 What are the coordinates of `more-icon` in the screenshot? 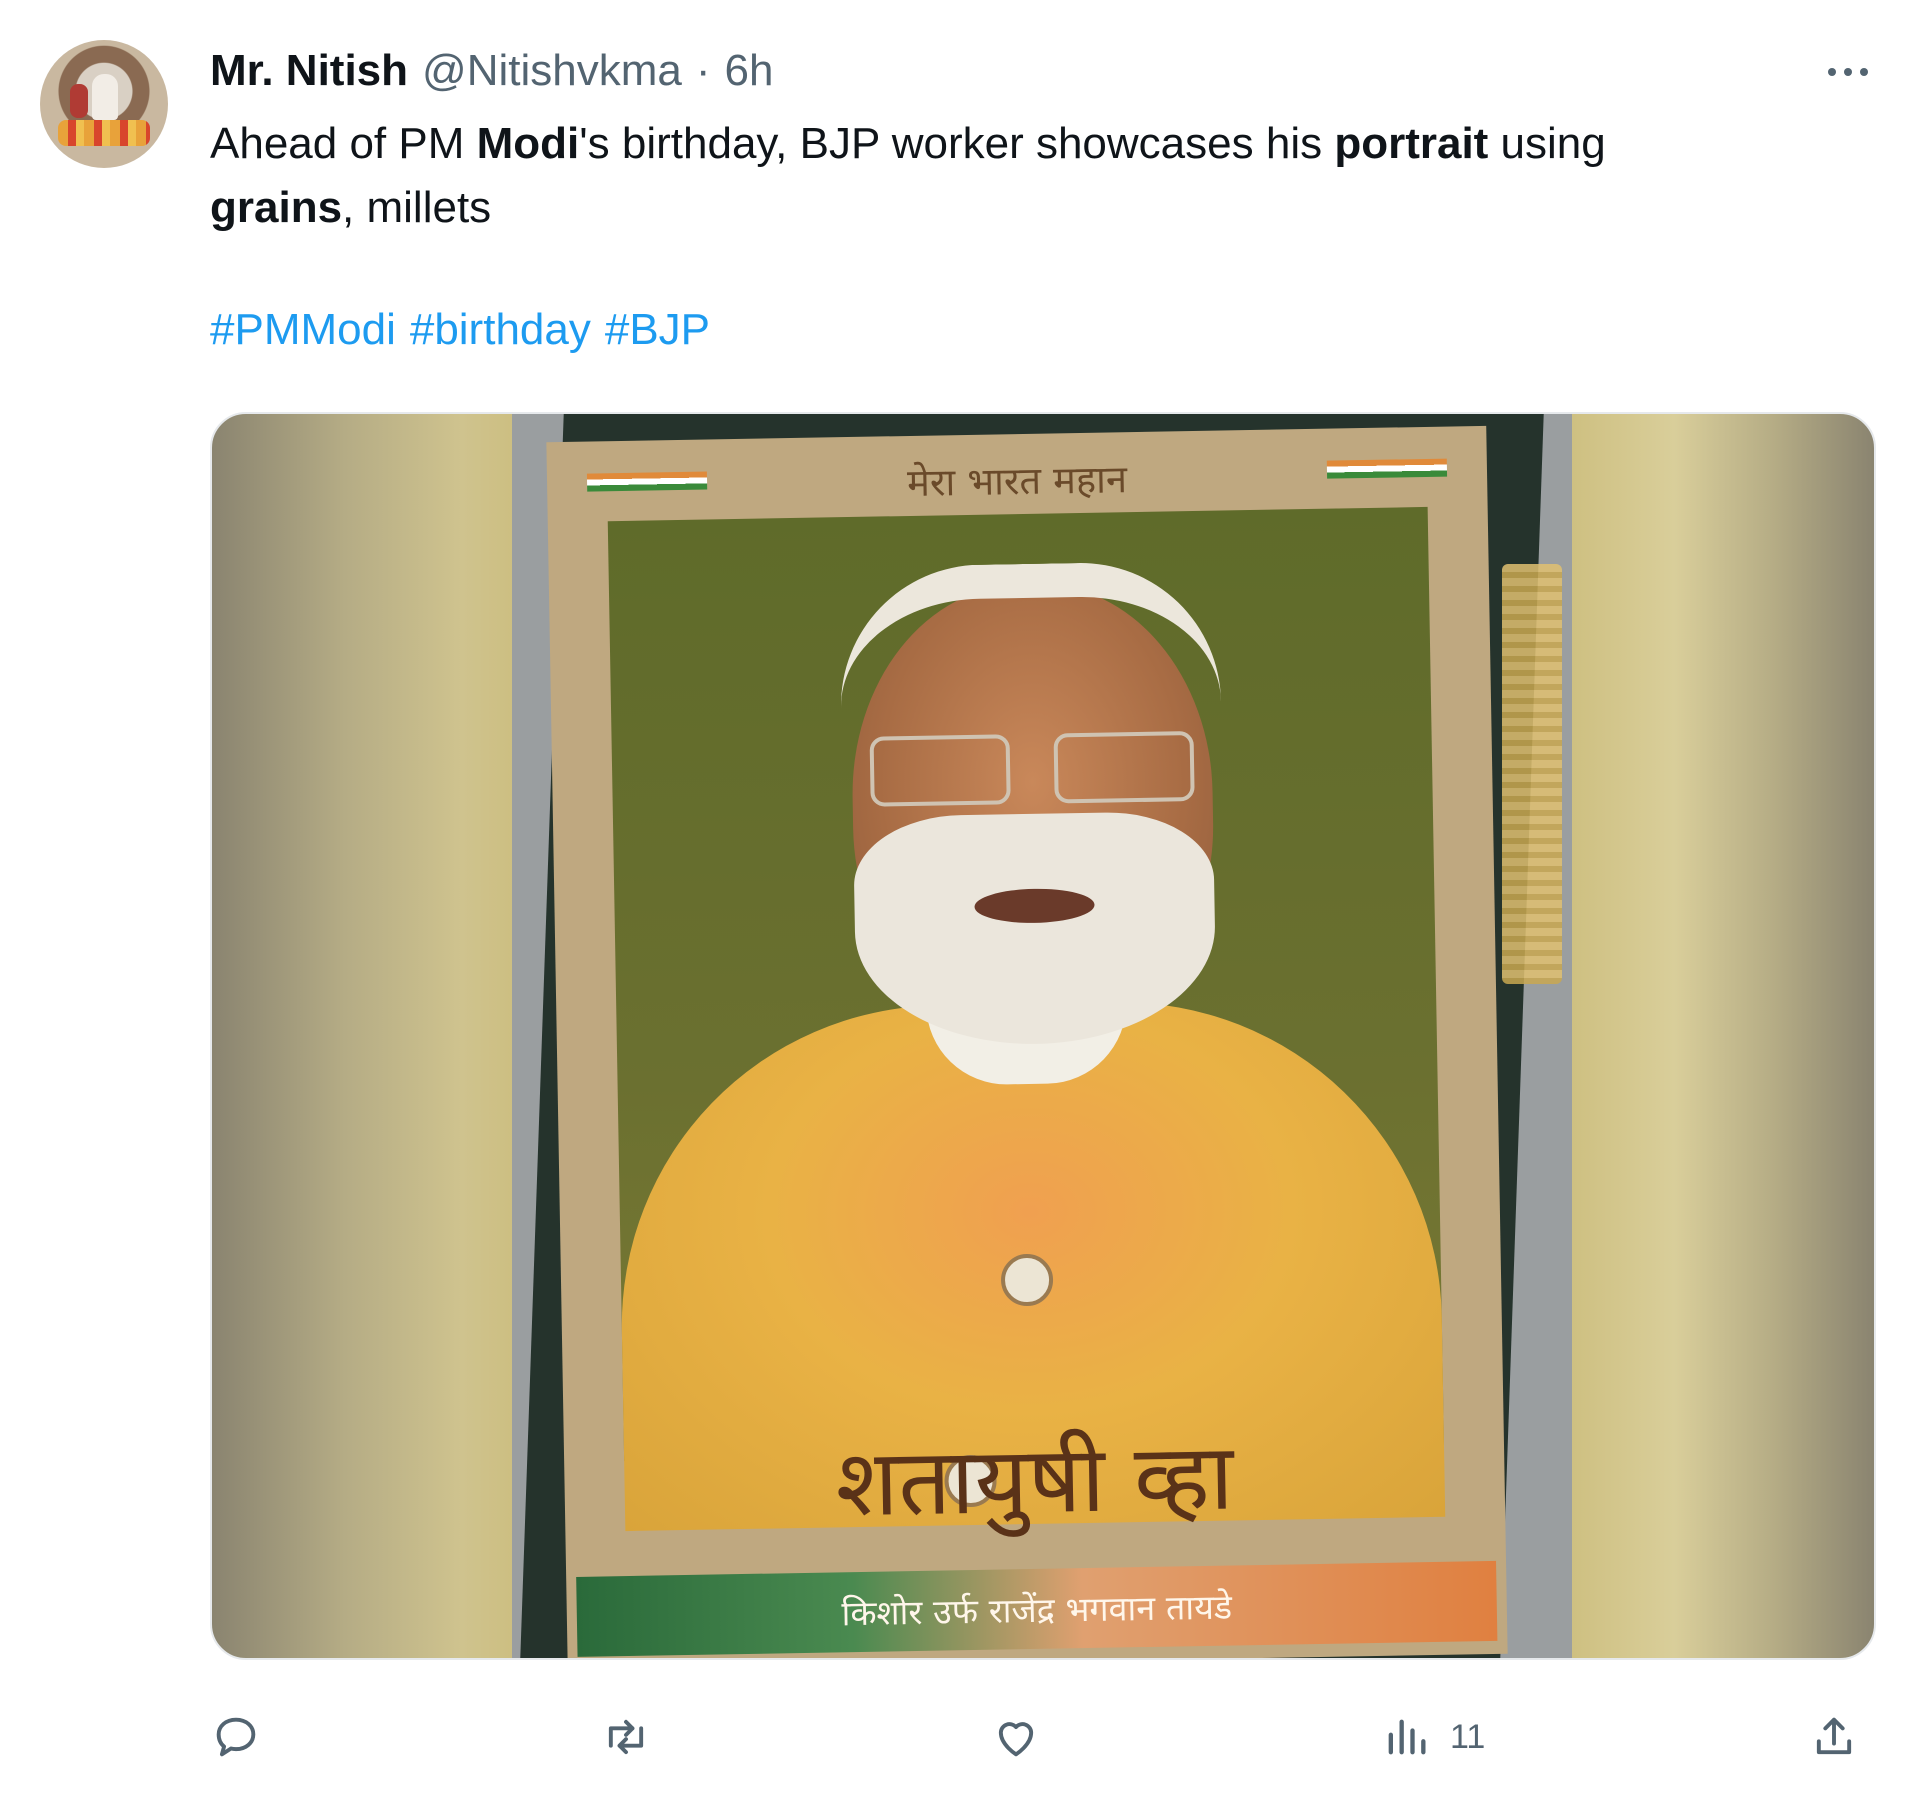 It's located at (1848, 72).